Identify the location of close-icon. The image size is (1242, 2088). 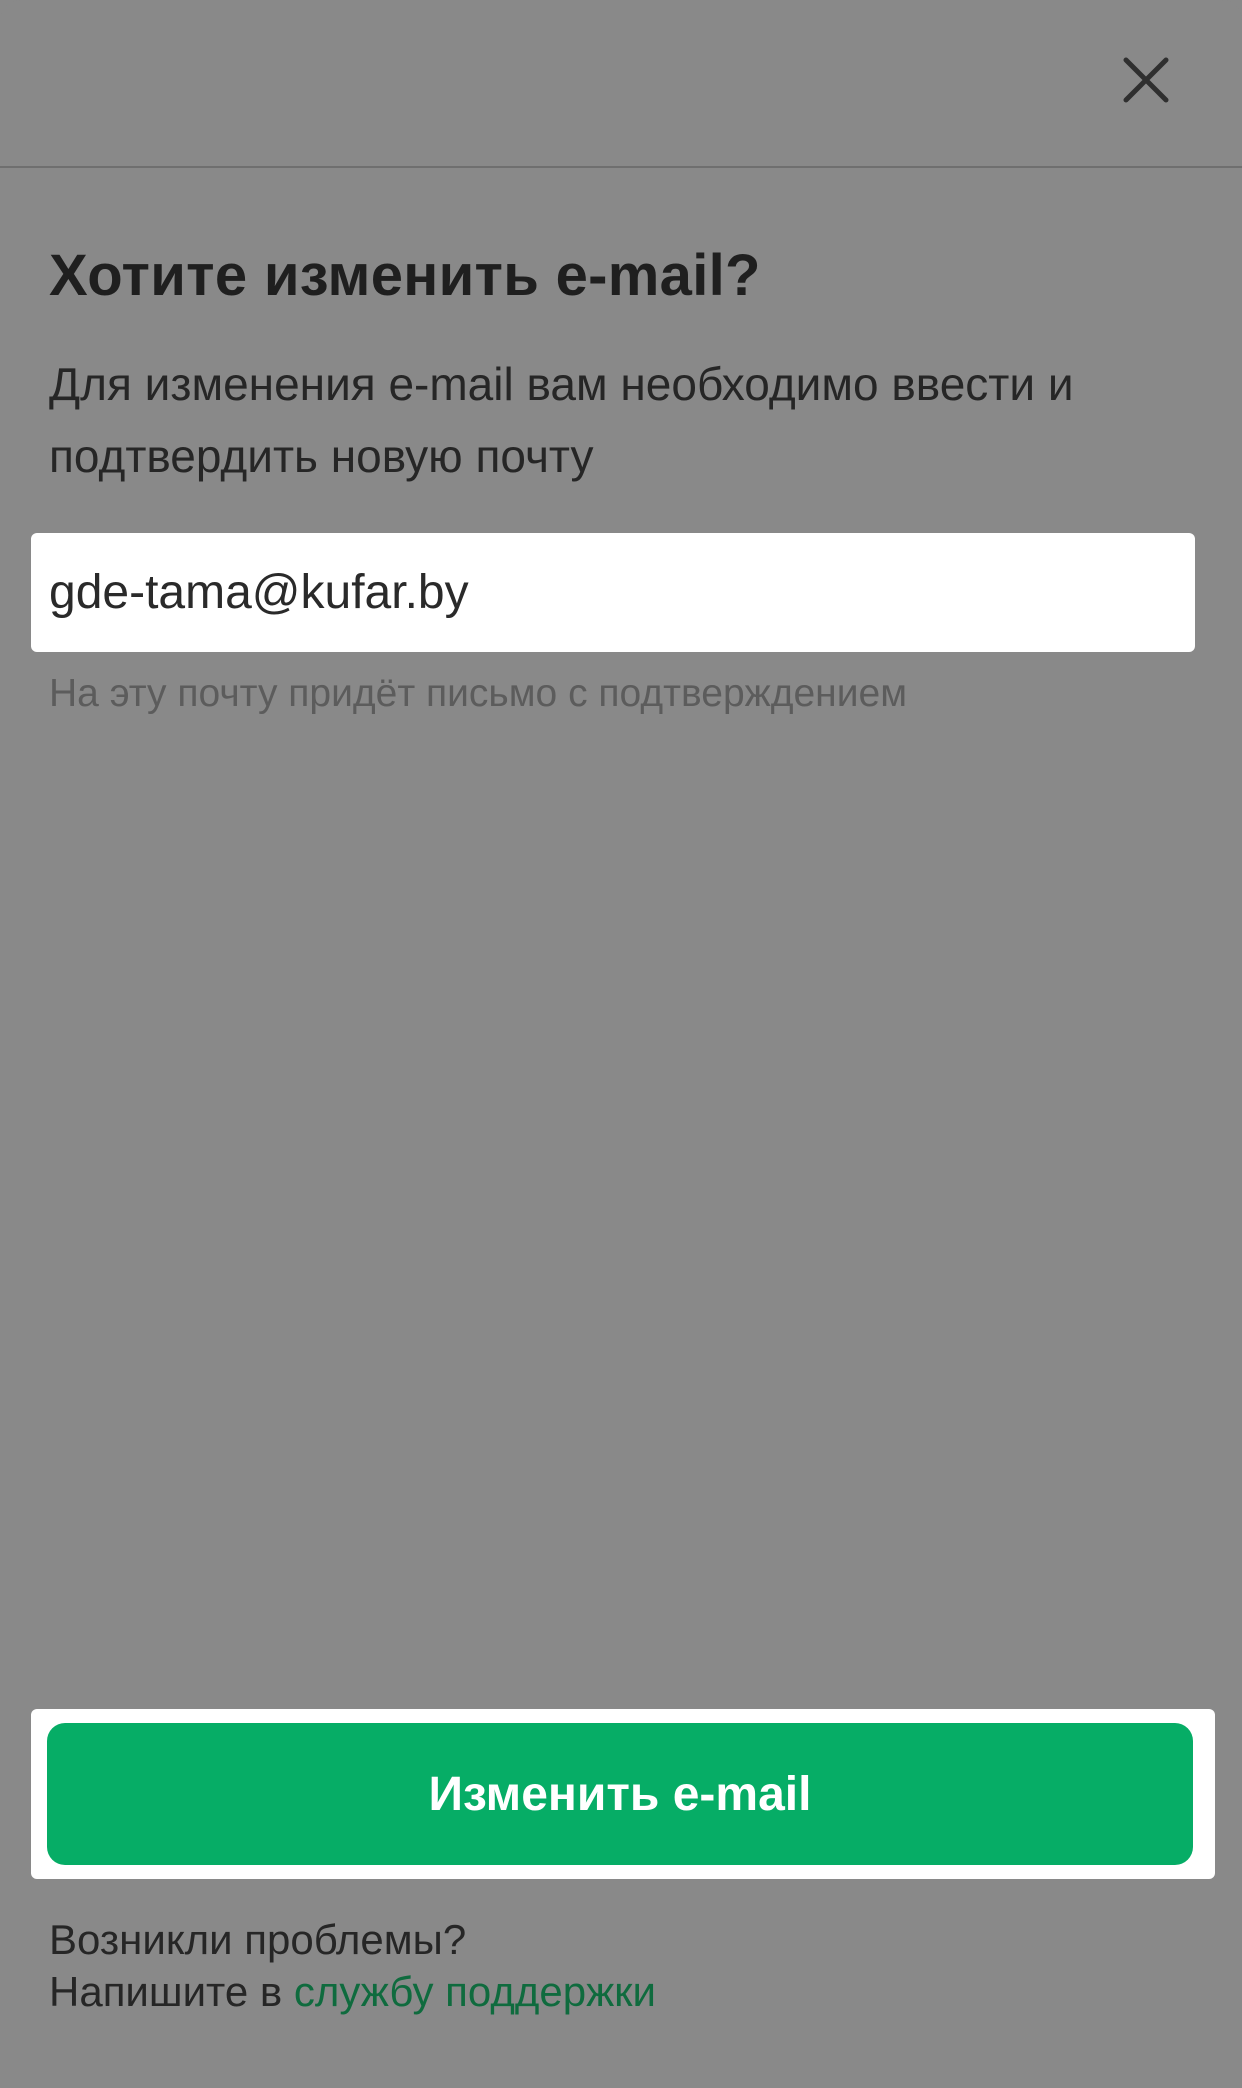
(1146, 80).